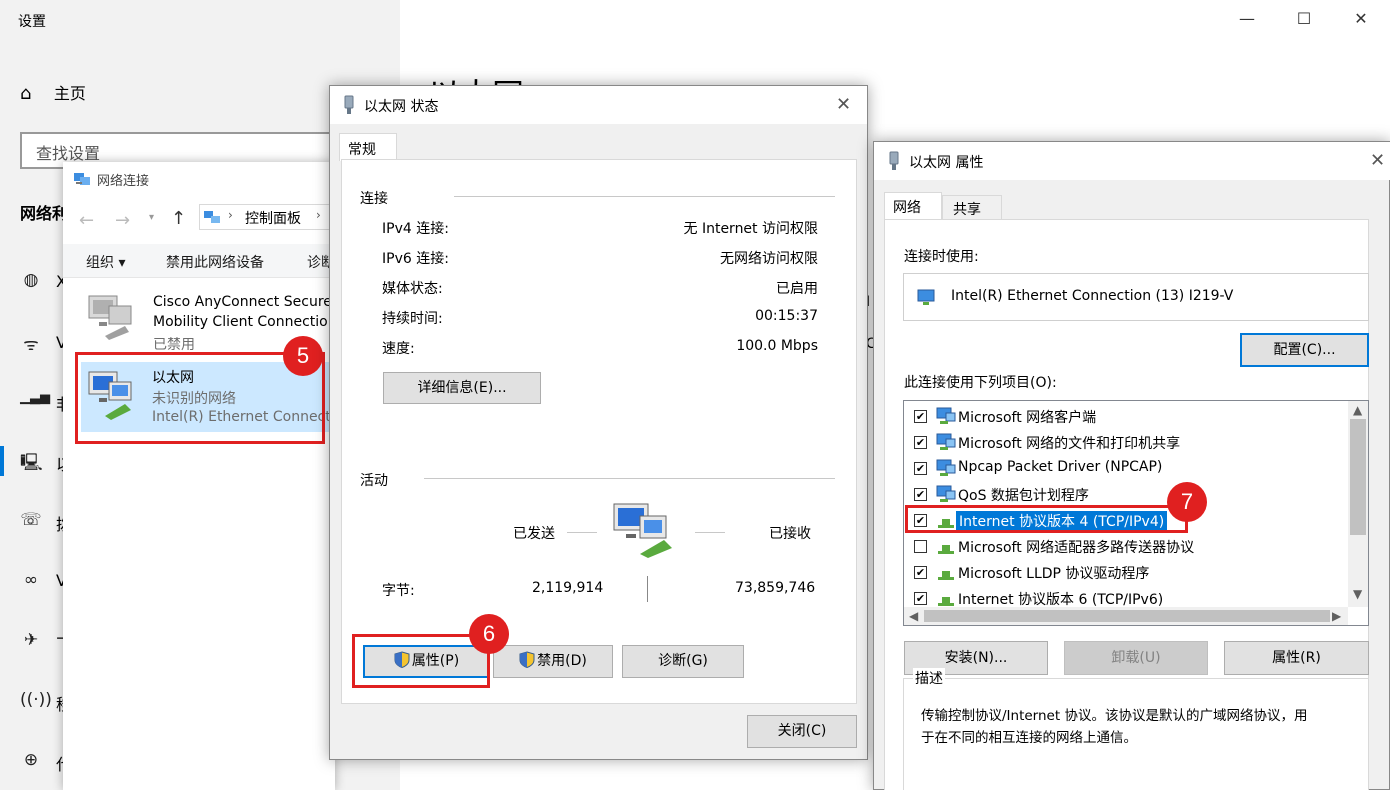 This screenshot has width=1390, height=790. Describe the element at coordinates (946, 493) in the screenshot. I see `qos-icon` at that location.